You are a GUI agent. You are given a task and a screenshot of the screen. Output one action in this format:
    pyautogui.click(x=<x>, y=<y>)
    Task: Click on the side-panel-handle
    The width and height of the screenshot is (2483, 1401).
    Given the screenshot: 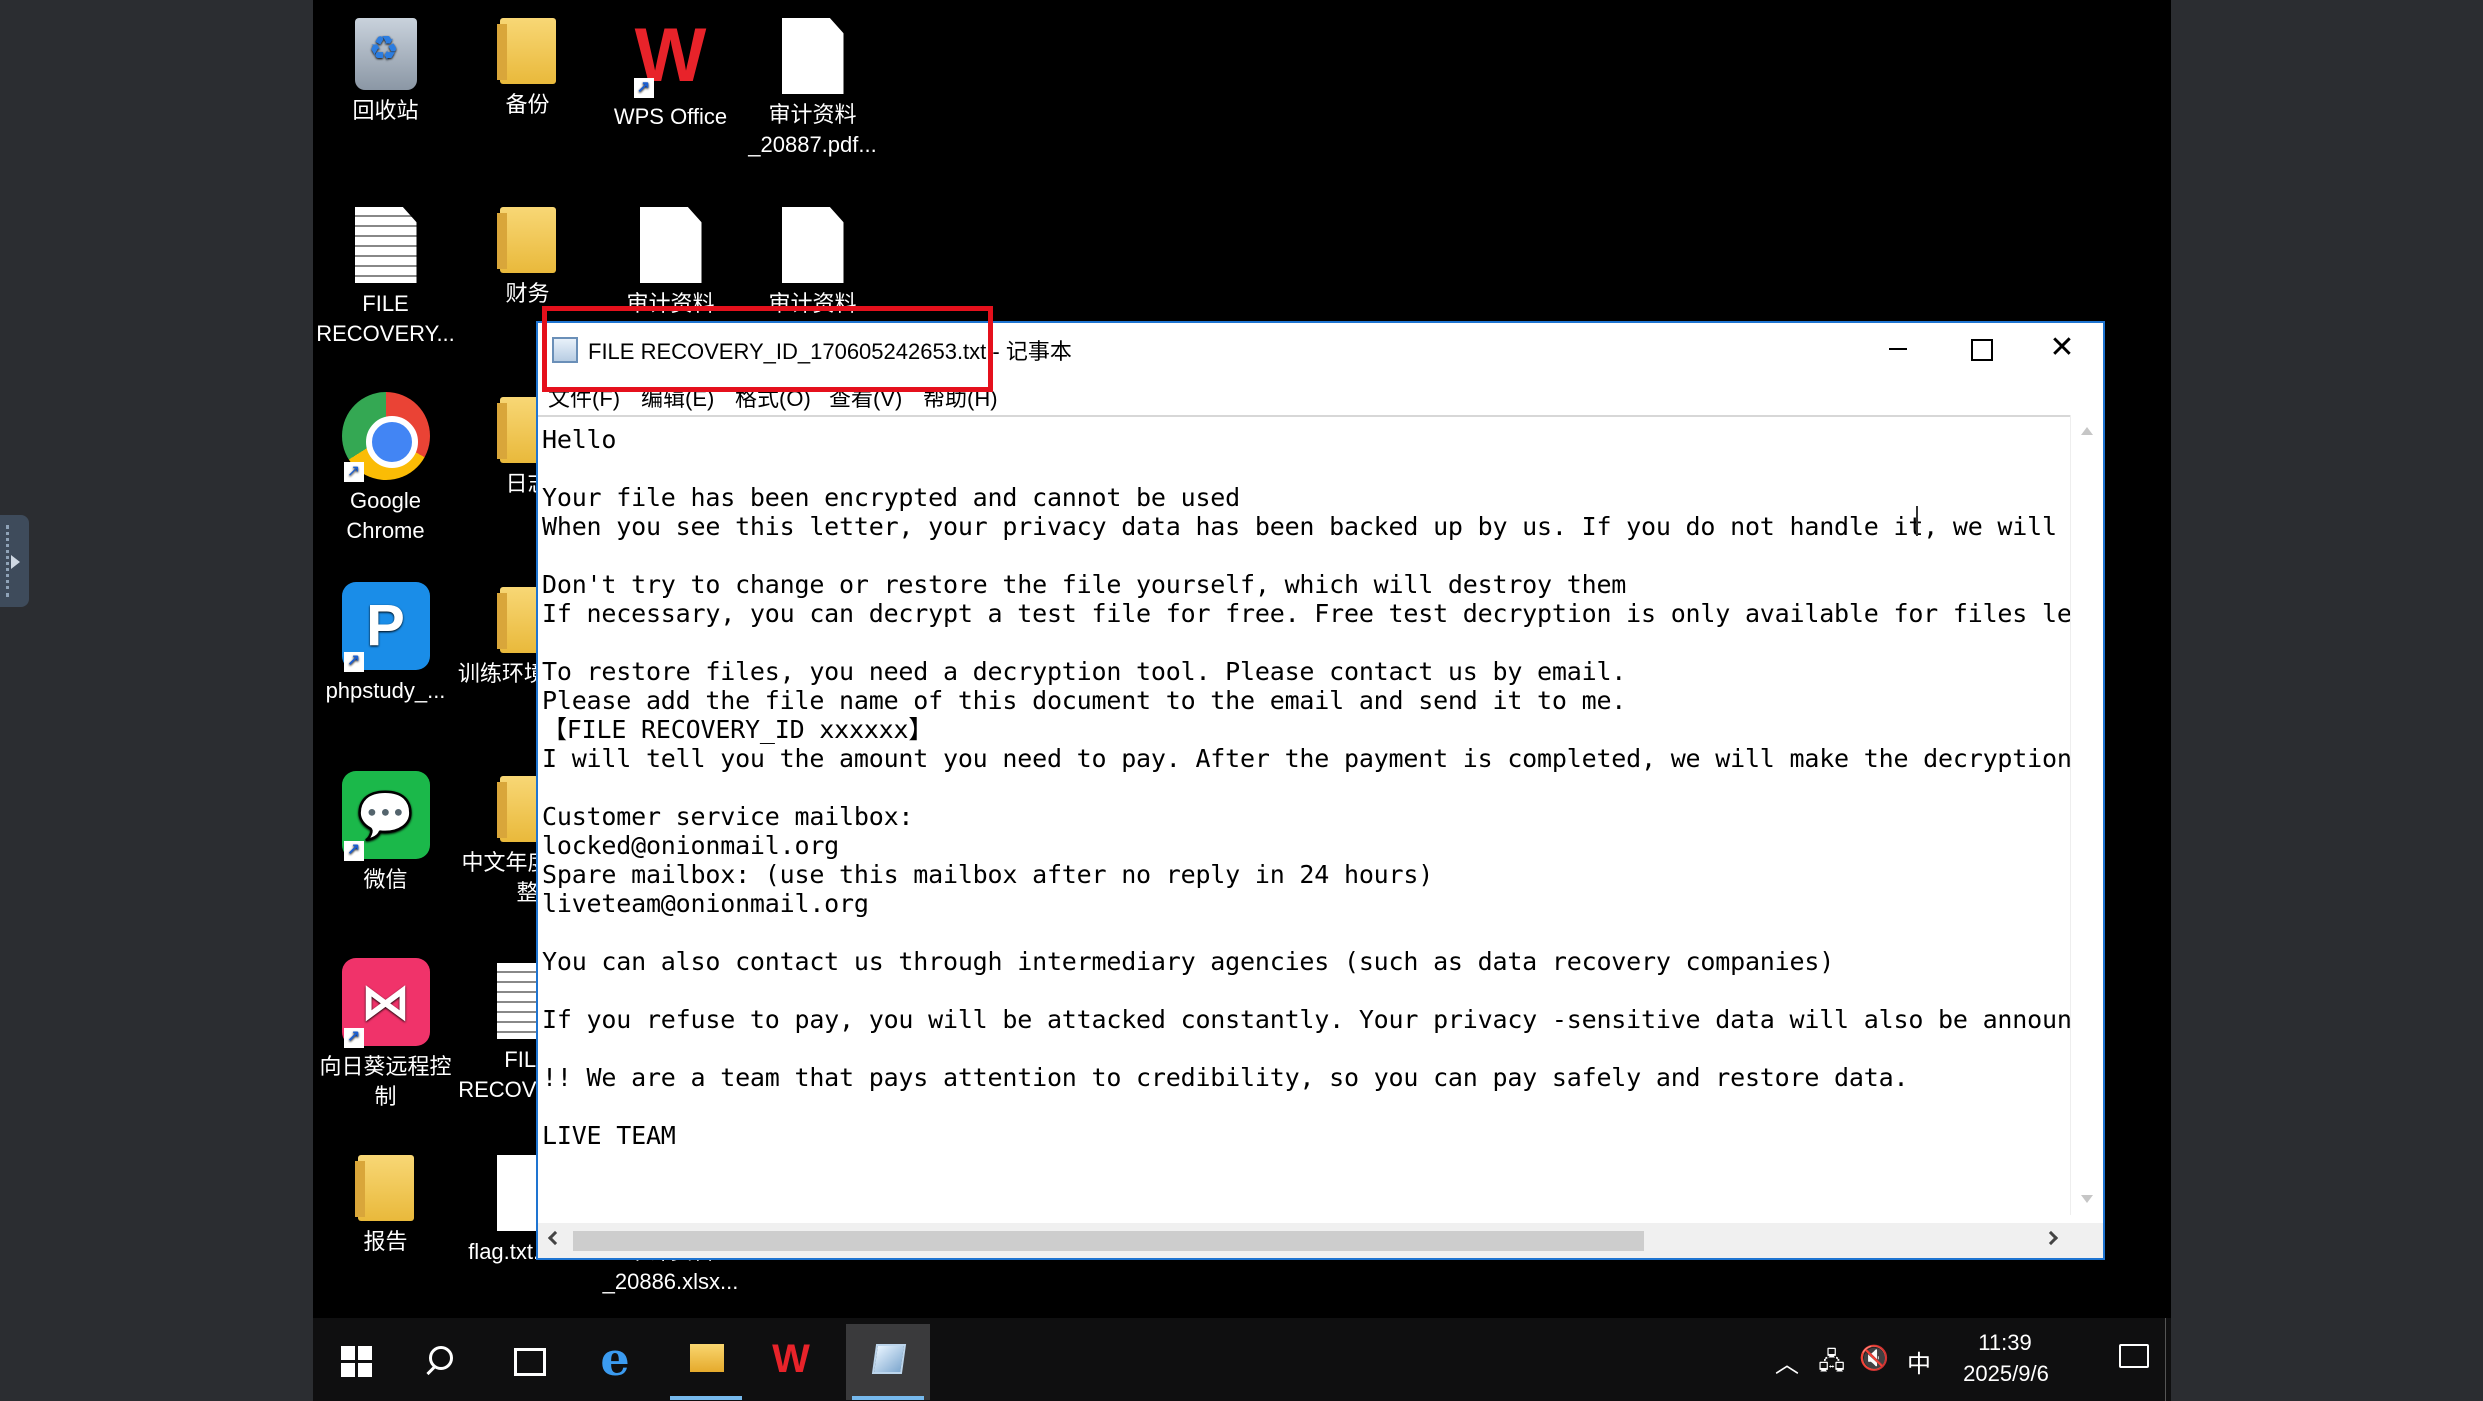 What is the action you would take?
    pyautogui.click(x=14, y=561)
    